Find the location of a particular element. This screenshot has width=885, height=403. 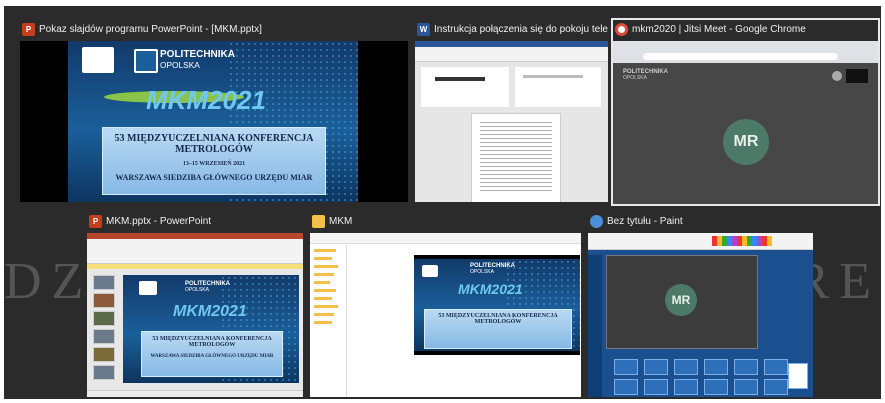

window-title: mkm2020 | Jitsi Meet - Google Chrome is located at coordinates (719, 29).